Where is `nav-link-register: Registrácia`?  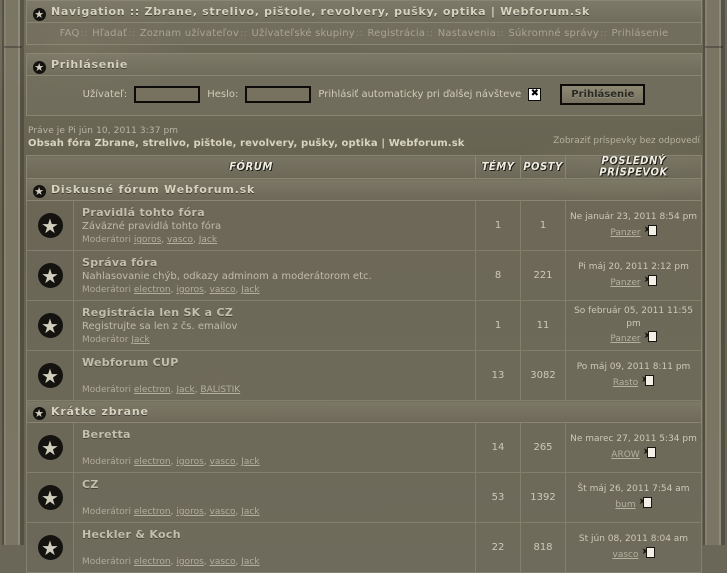 nav-link-register: Registrácia is located at coordinates (396, 33).